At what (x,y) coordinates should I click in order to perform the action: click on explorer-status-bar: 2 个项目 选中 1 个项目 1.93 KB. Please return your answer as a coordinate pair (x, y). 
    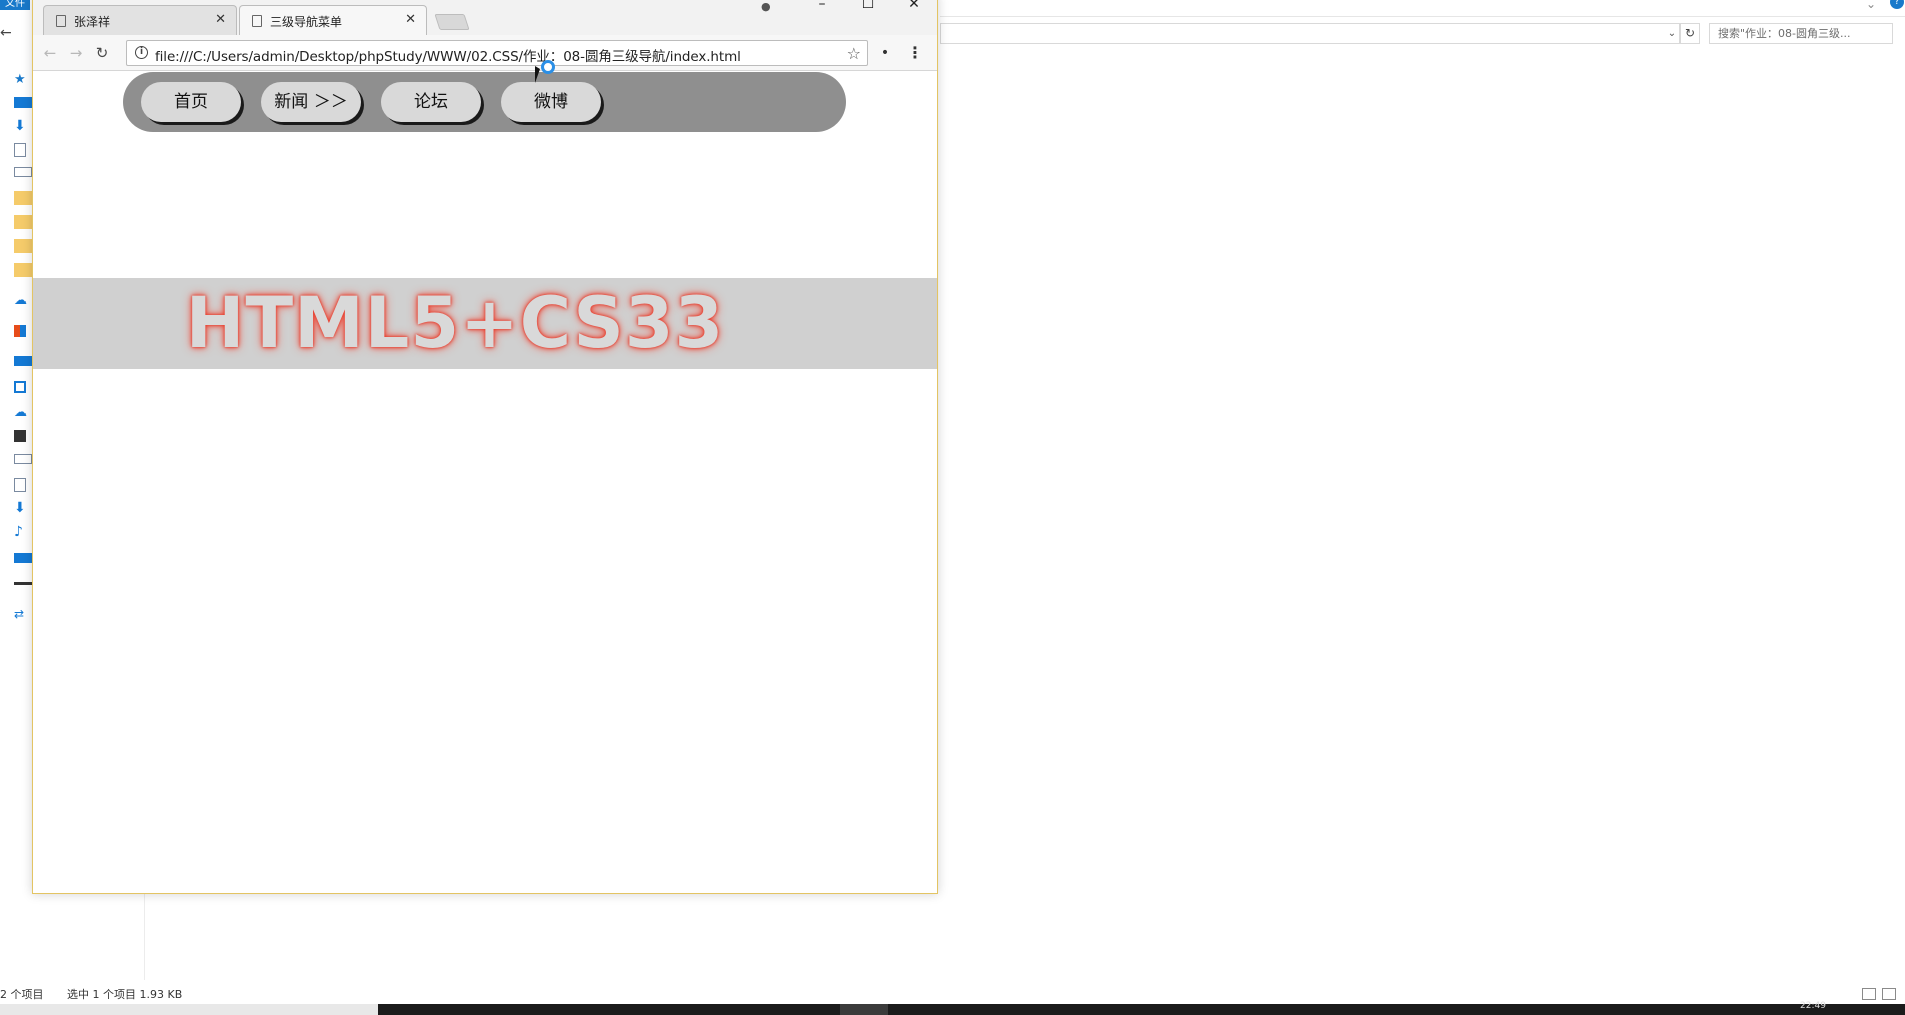
    Looking at the image, I should click on (952, 995).